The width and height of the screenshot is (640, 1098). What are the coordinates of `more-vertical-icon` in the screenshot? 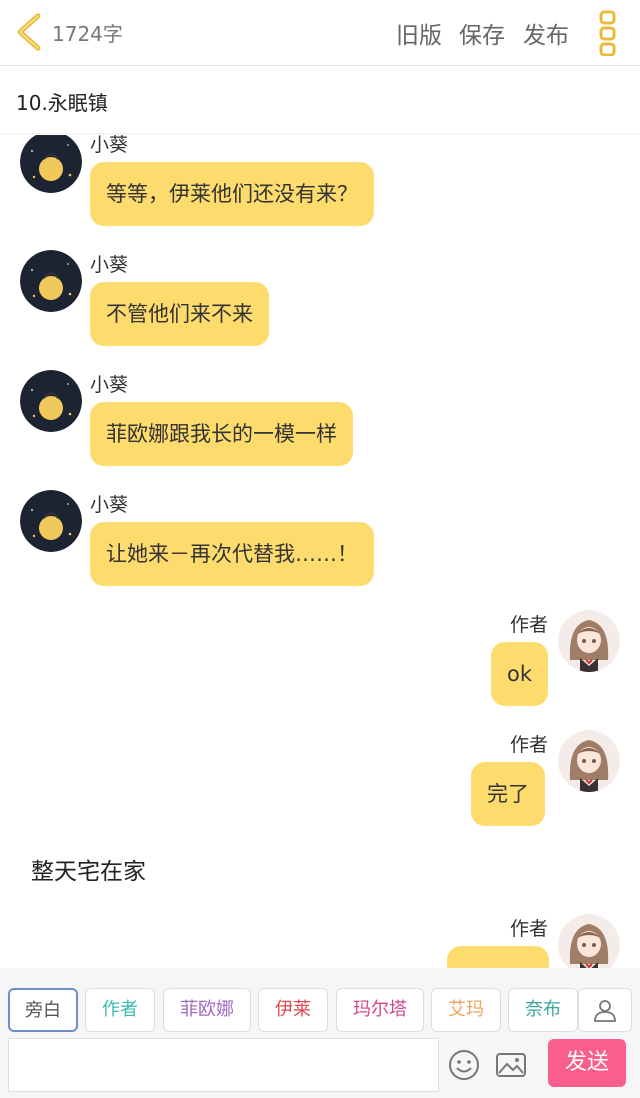 It's located at (608, 33).